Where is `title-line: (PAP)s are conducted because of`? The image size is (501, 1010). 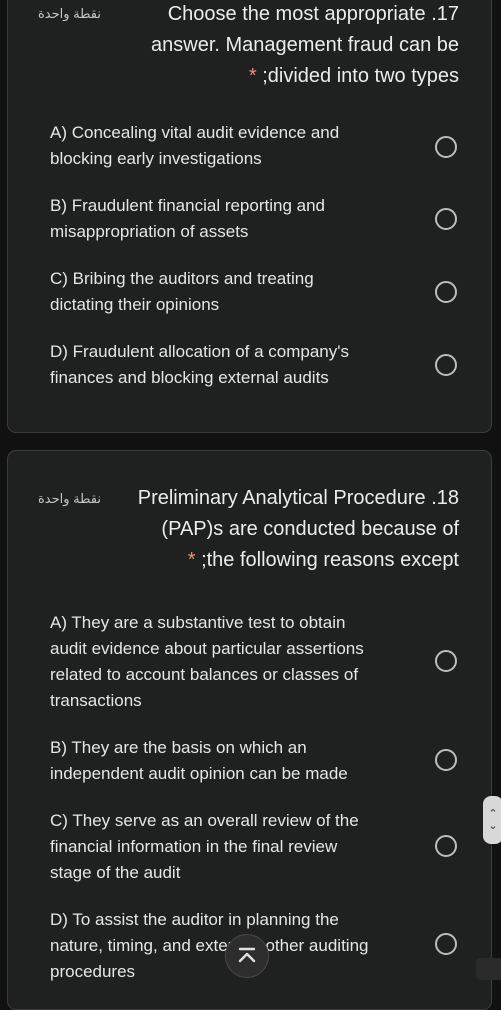 title-line: (PAP)s are conducted because of is located at coordinates (310, 529).